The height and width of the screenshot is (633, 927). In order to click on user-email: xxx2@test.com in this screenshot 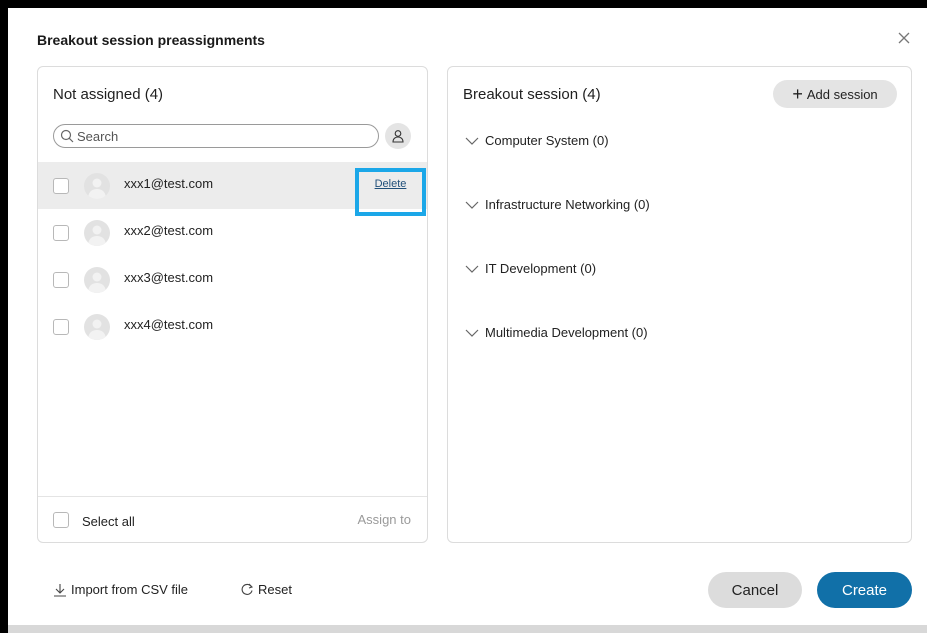, I will do `click(169, 230)`.